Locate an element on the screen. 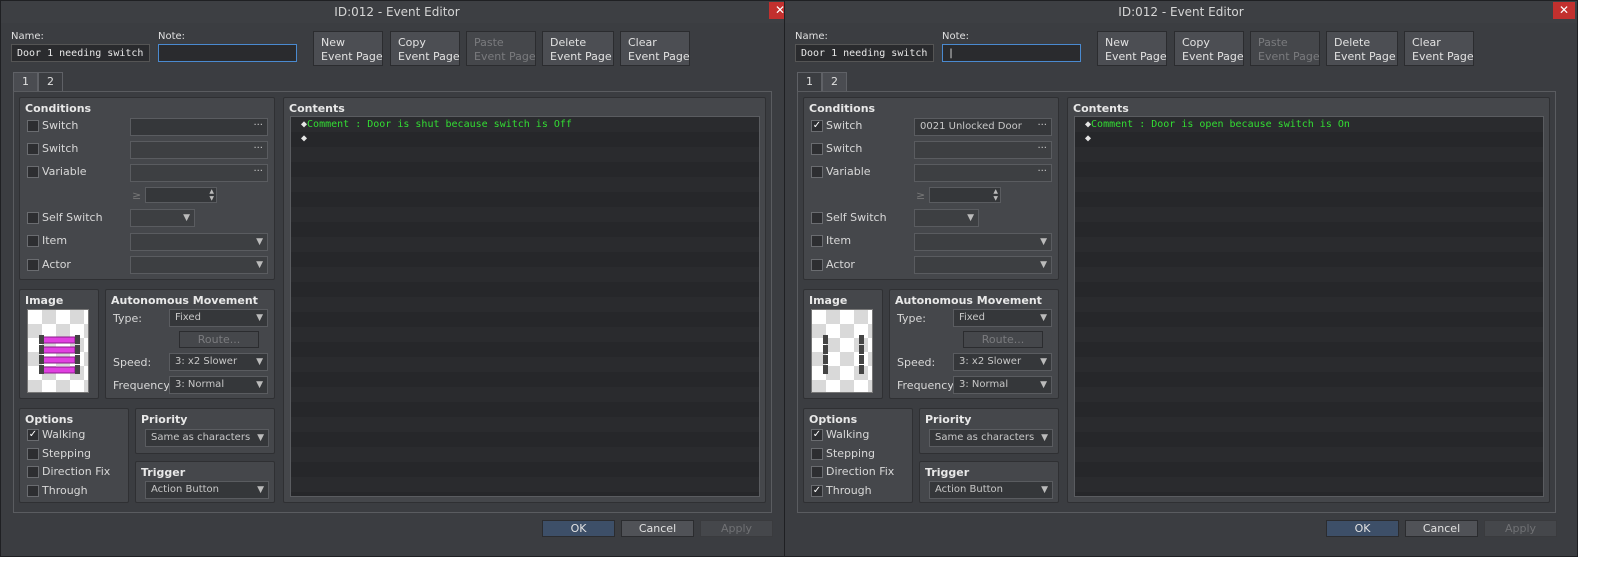  item-checkbox is located at coordinates (817, 241).